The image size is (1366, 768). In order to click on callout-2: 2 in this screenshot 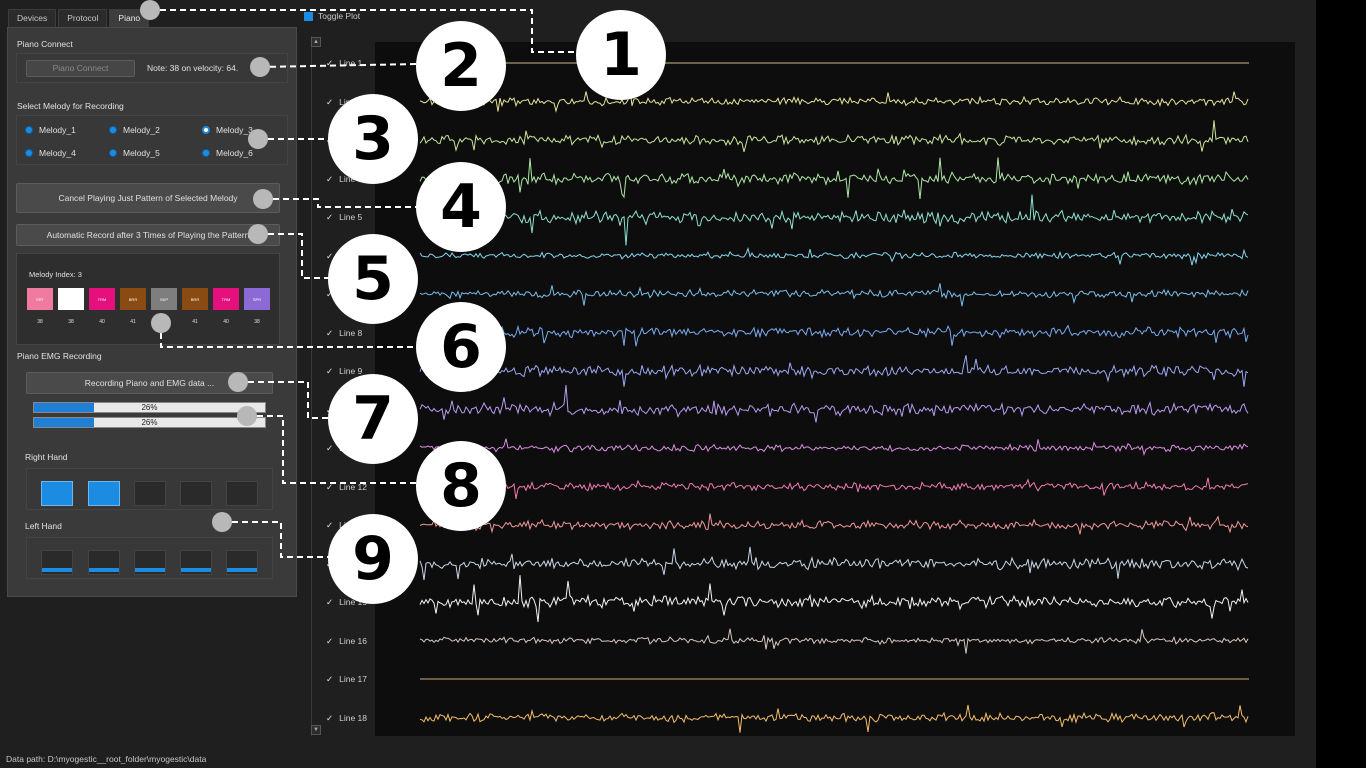, I will do `click(461, 66)`.